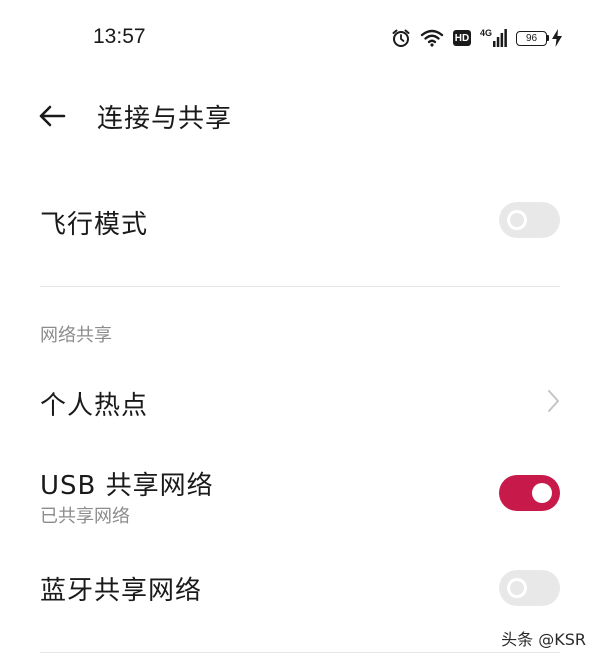  I want to click on usb-tethering-row: USB 共享网络 已共享网络, so click(300, 495).